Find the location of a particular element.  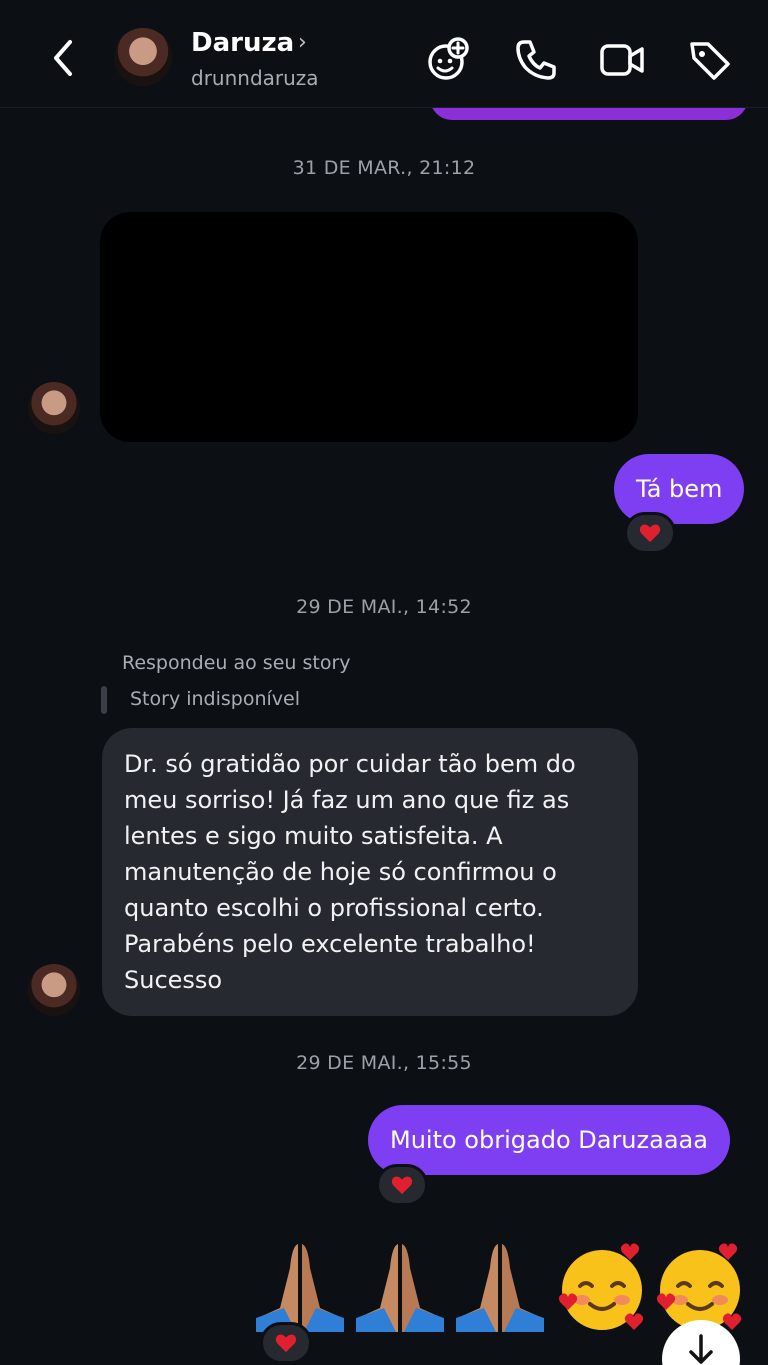

back-icon is located at coordinates (63, 58).